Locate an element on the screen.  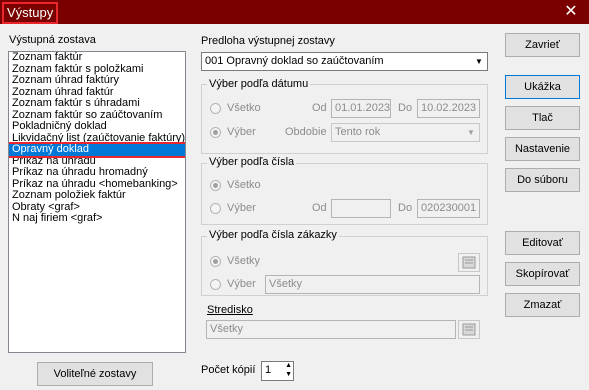
order-group-title: Výber podľa čísla zákazky is located at coordinates (273, 235).